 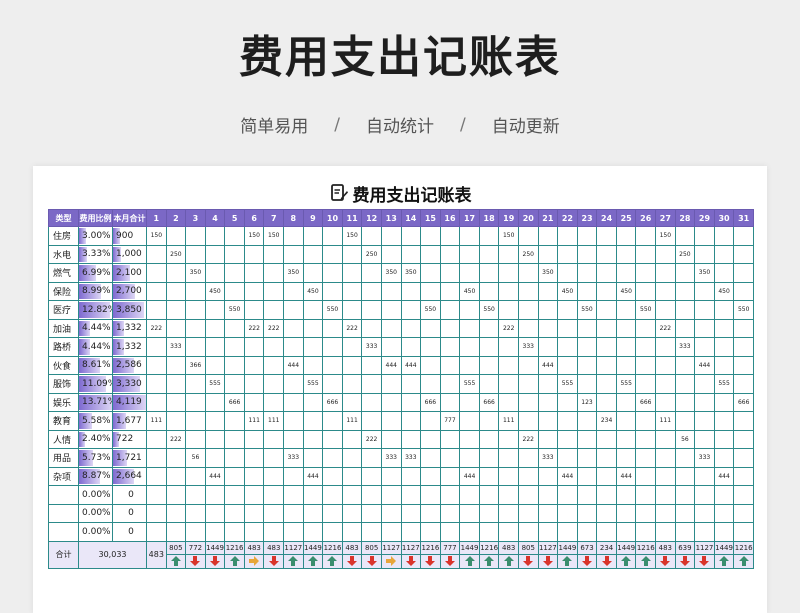 I want to click on cell-day: 111, so click(x=274, y=421).